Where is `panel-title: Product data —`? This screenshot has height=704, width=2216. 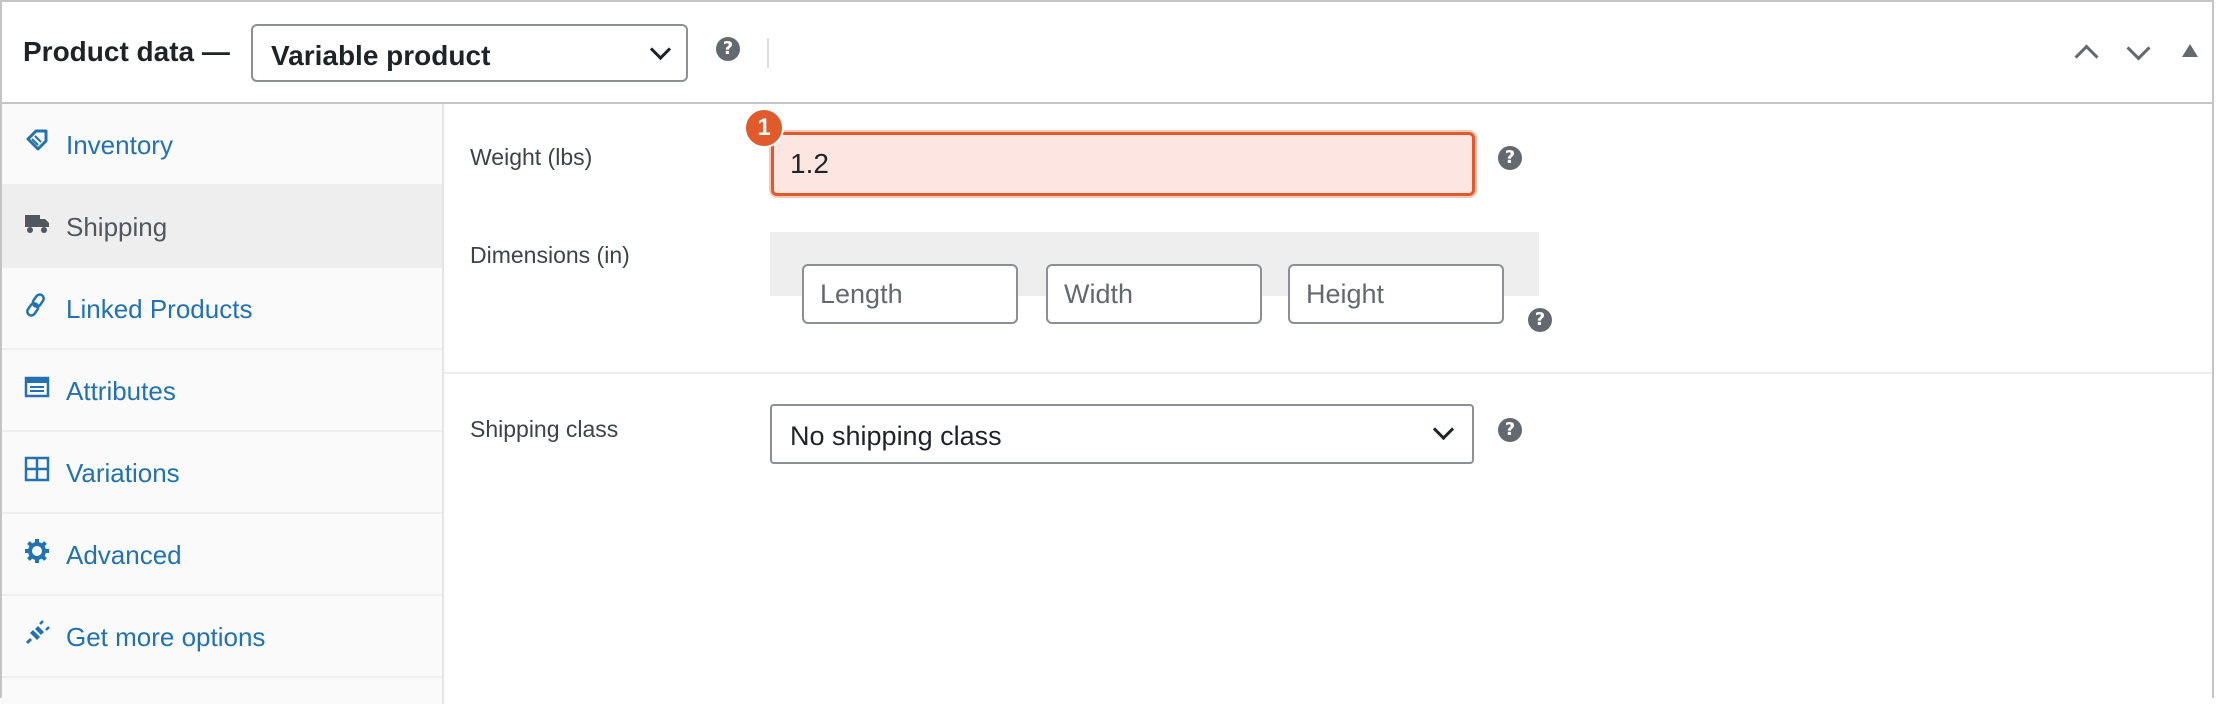
panel-title: Product data — is located at coordinates (126, 51).